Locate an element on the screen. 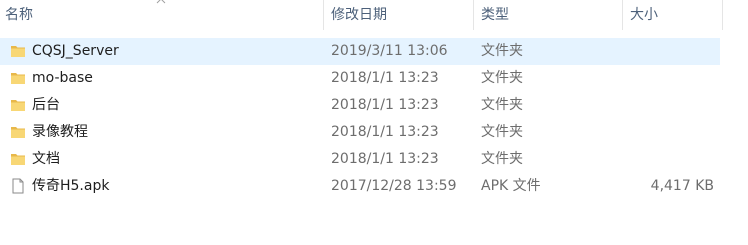 The image size is (748, 245). file-icon is located at coordinates (18, 186).